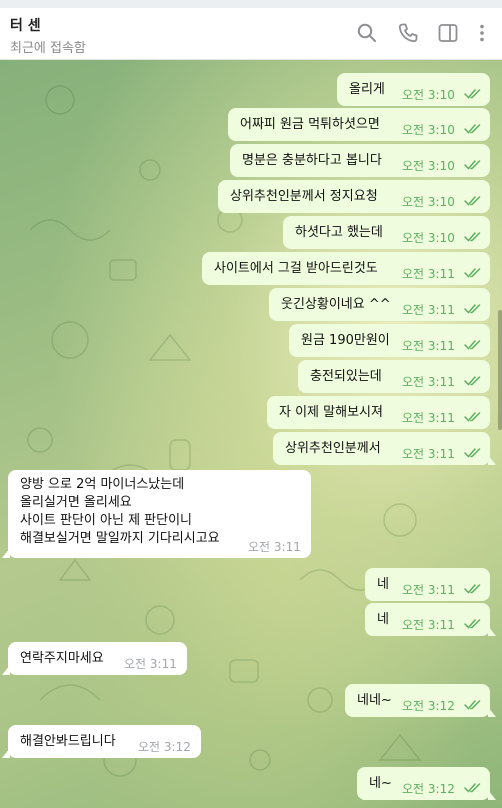 This screenshot has width=502, height=808. What do you see at coordinates (62, 658) in the screenshot?
I see `message-text: 연락주지마세요` at bounding box center [62, 658].